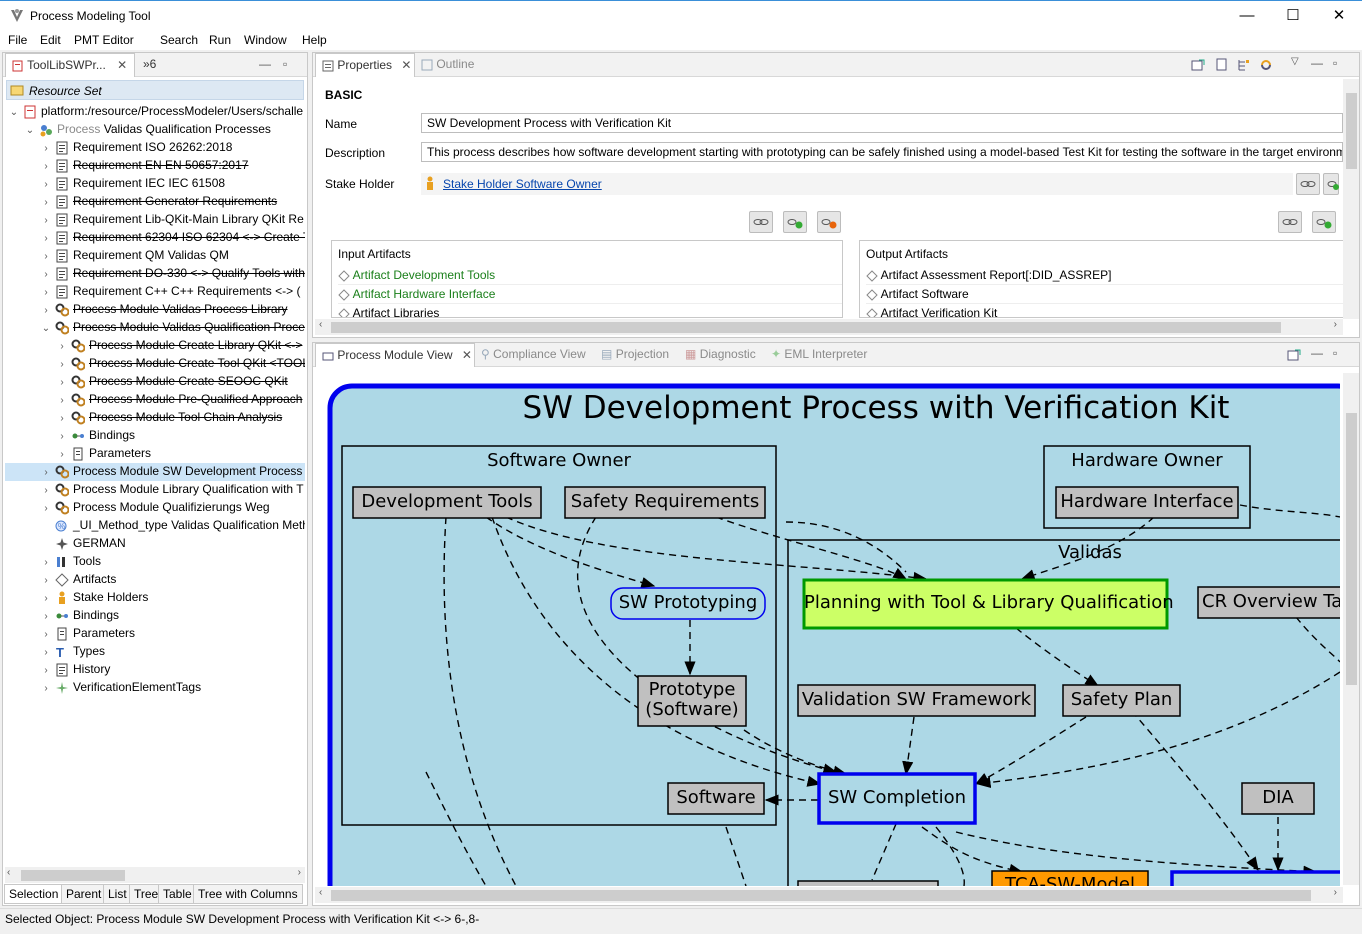 This screenshot has width=1362, height=934. I want to click on remove-input-button, so click(829, 222).